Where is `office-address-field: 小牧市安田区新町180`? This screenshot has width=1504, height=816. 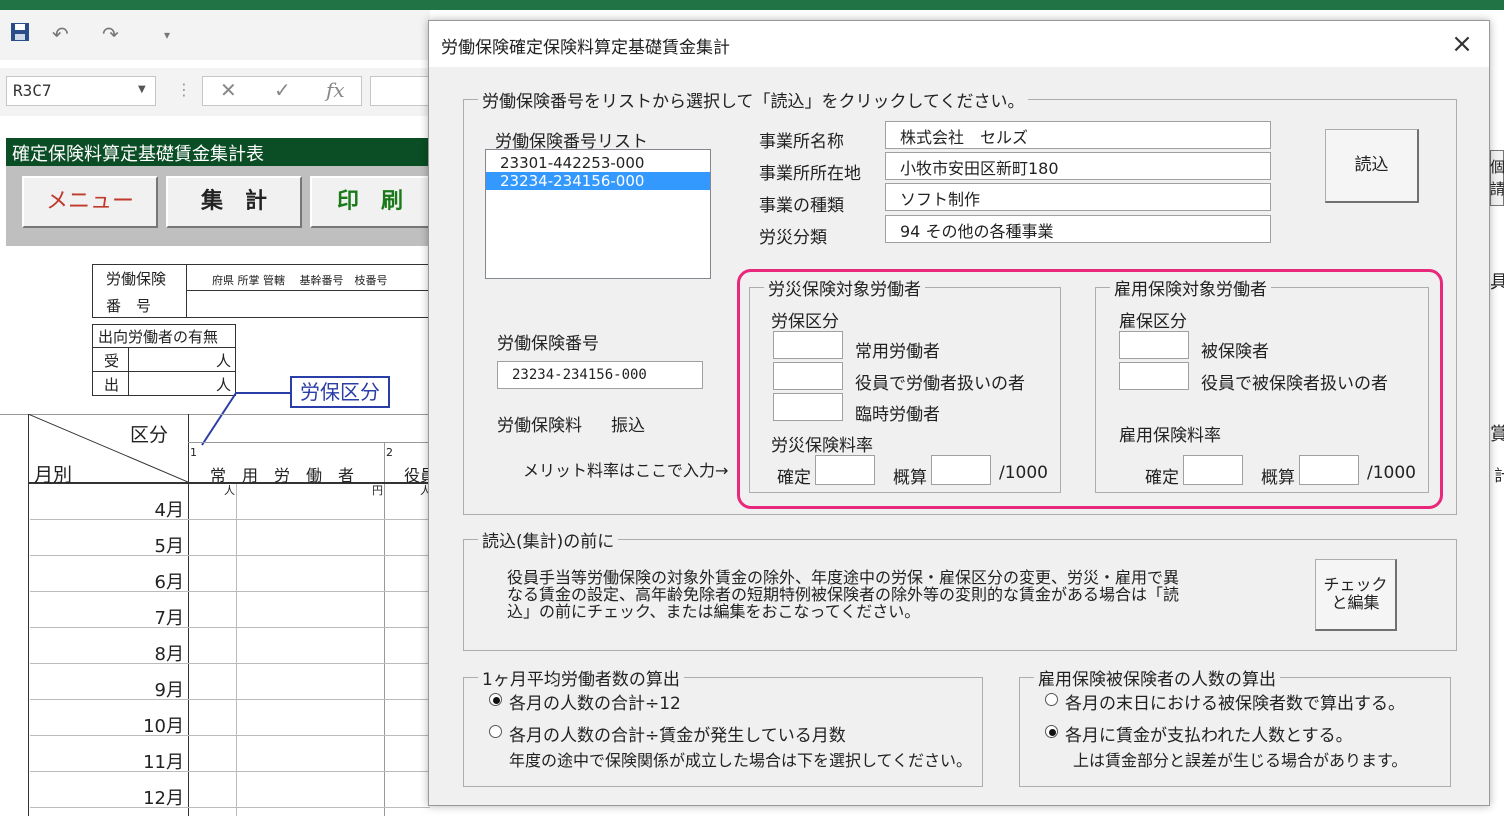 office-address-field: 小牧市安田区新町180 is located at coordinates (1078, 166).